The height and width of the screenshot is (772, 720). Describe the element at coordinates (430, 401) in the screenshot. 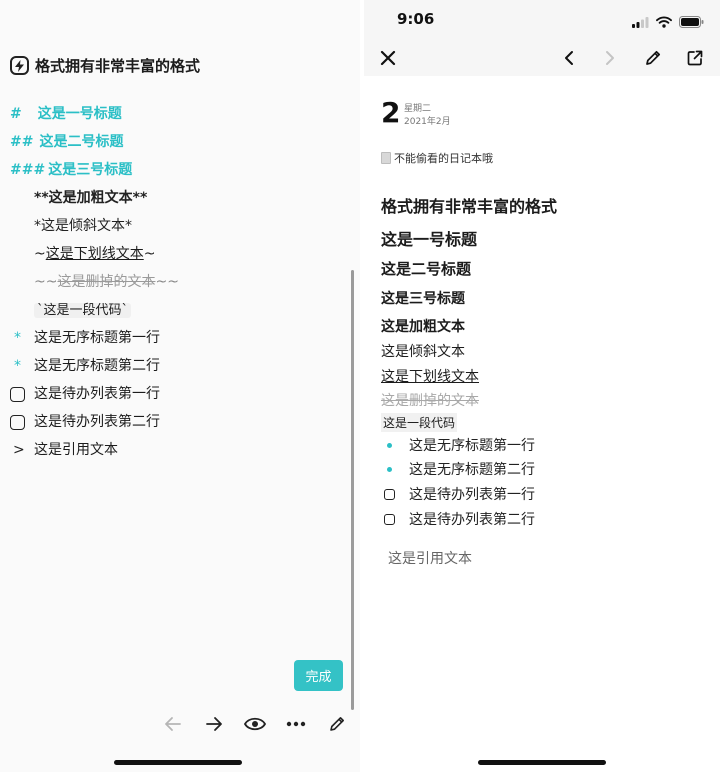

I see `preview-strike: 这是删掉的文本` at that location.